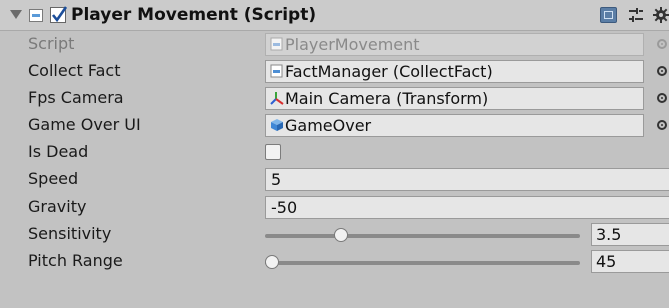 This screenshot has height=308, width=669. Describe the element at coordinates (51, 43) in the screenshot. I see `script-label: Script` at that location.